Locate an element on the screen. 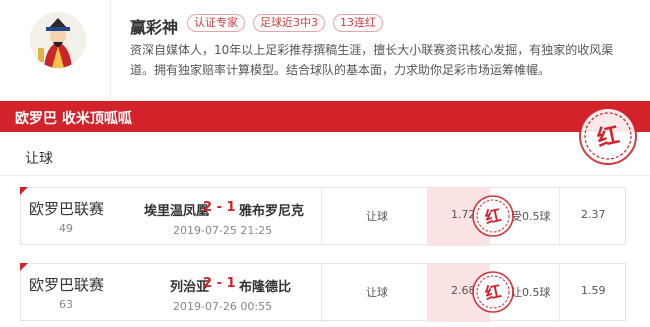 This screenshot has height=327, width=650. match-time: 2019-07-26 00:55 is located at coordinates (223, 306).